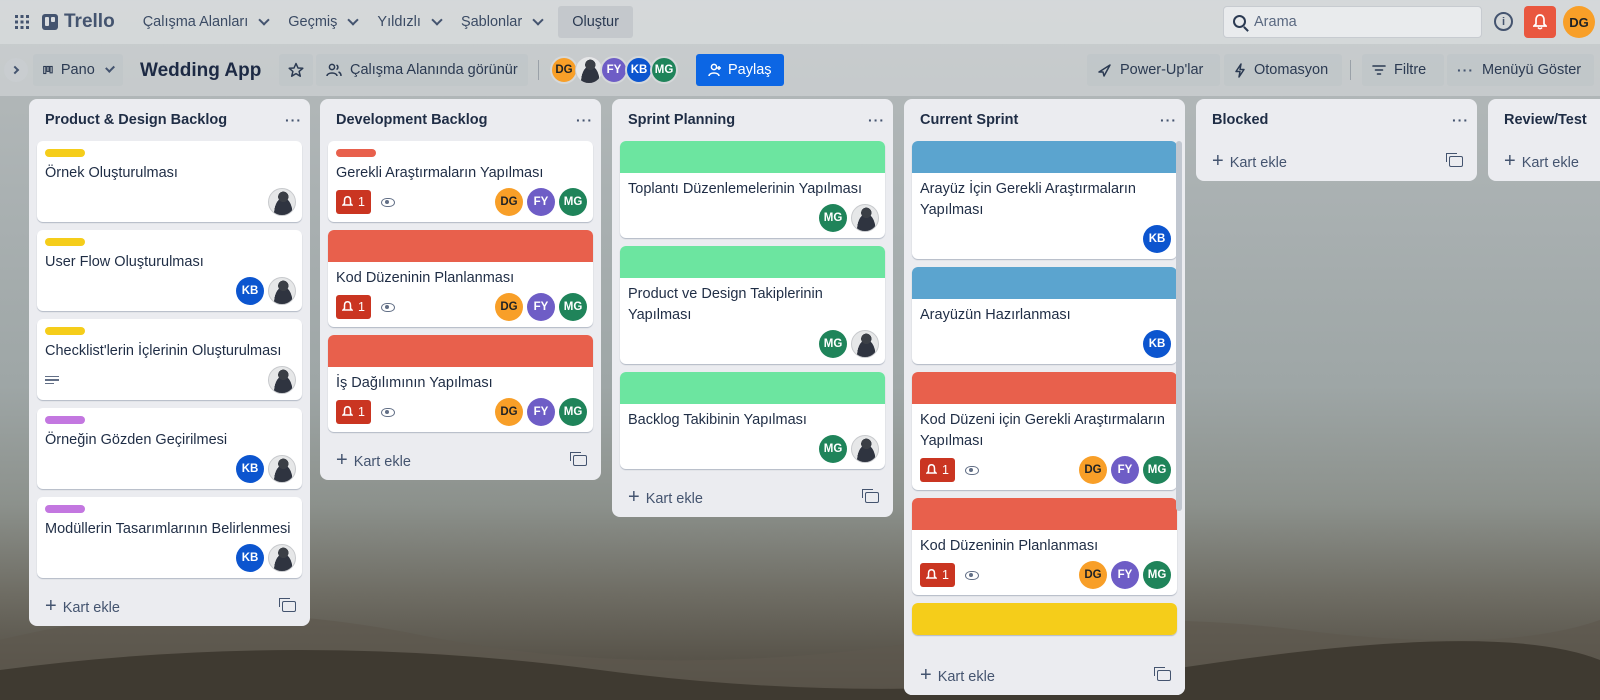 This screenshot has width=1600, height=700. I want to click on list-title: Product & Design Backlog, so click(136, 120).